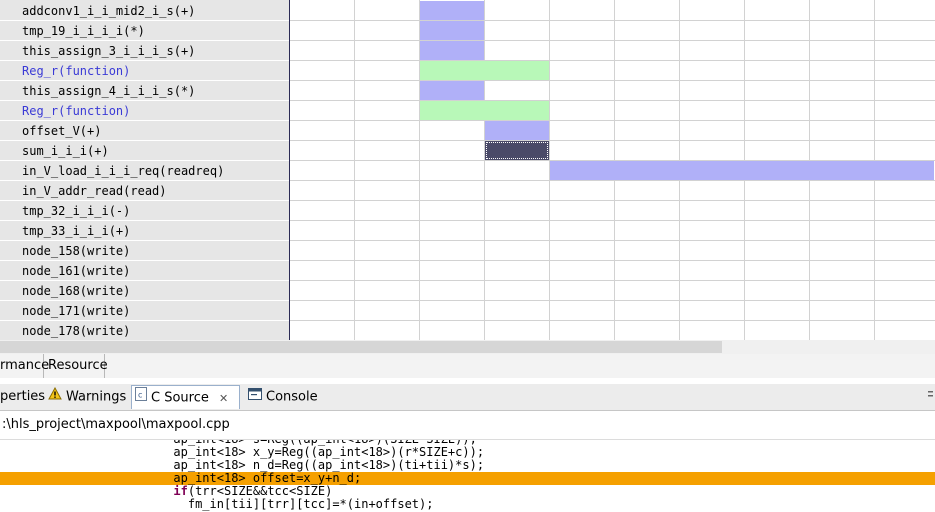  I want to click on operation-row: offset_V(+), so click(144, 131).